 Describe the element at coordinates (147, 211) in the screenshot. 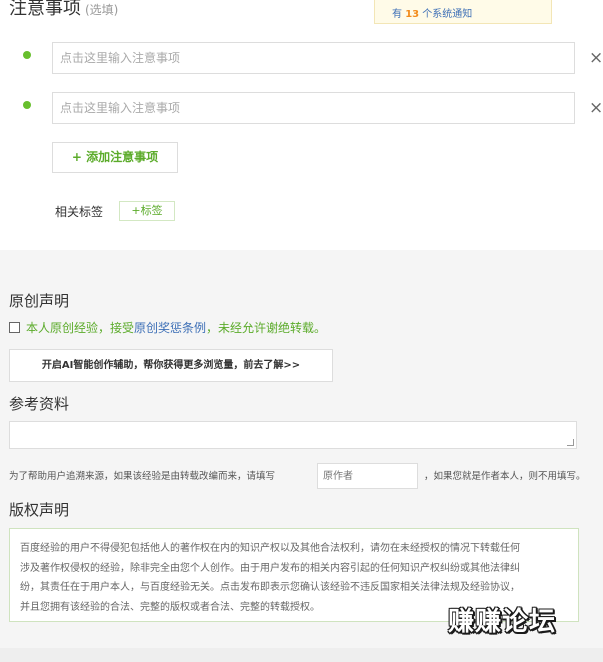

I see `add-tag-button: +标签` at that location.